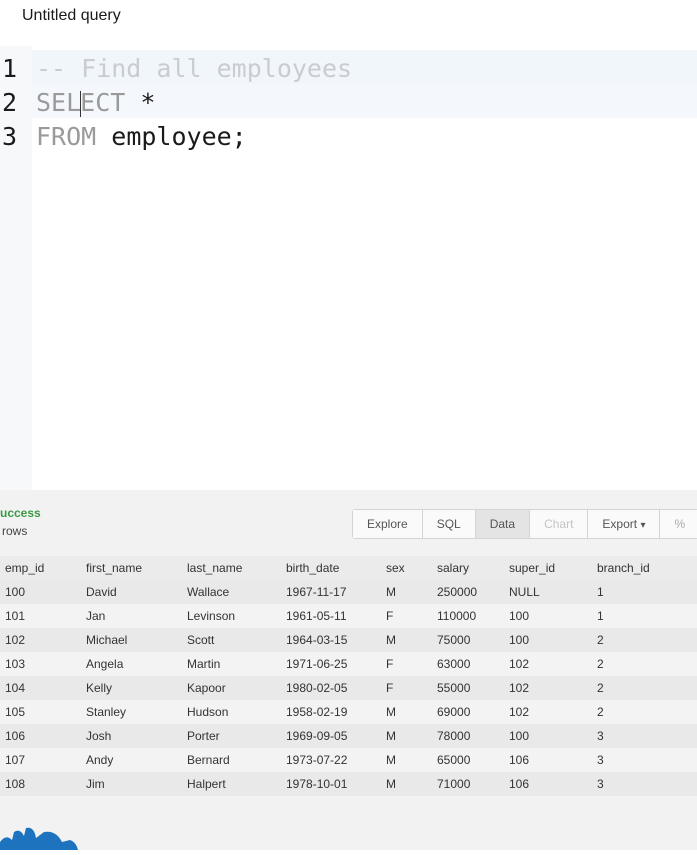 The height and width of the screenshot is (855, 697). I want to click on column-header-last-name: last_name, so click(214, 568).